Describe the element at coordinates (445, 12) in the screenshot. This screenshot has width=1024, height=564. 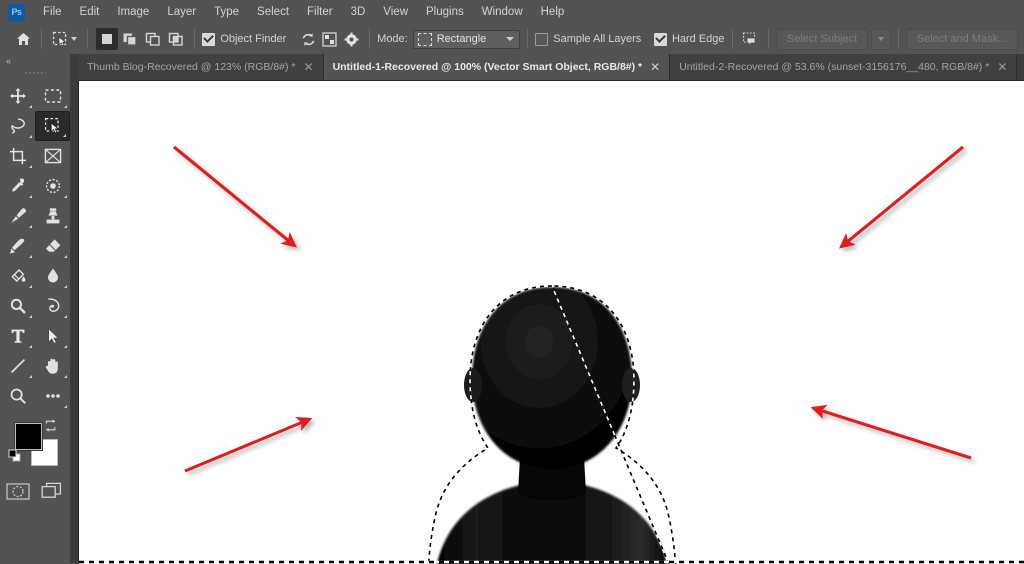
I see `menu-item-plugins: Plugins` at that location.